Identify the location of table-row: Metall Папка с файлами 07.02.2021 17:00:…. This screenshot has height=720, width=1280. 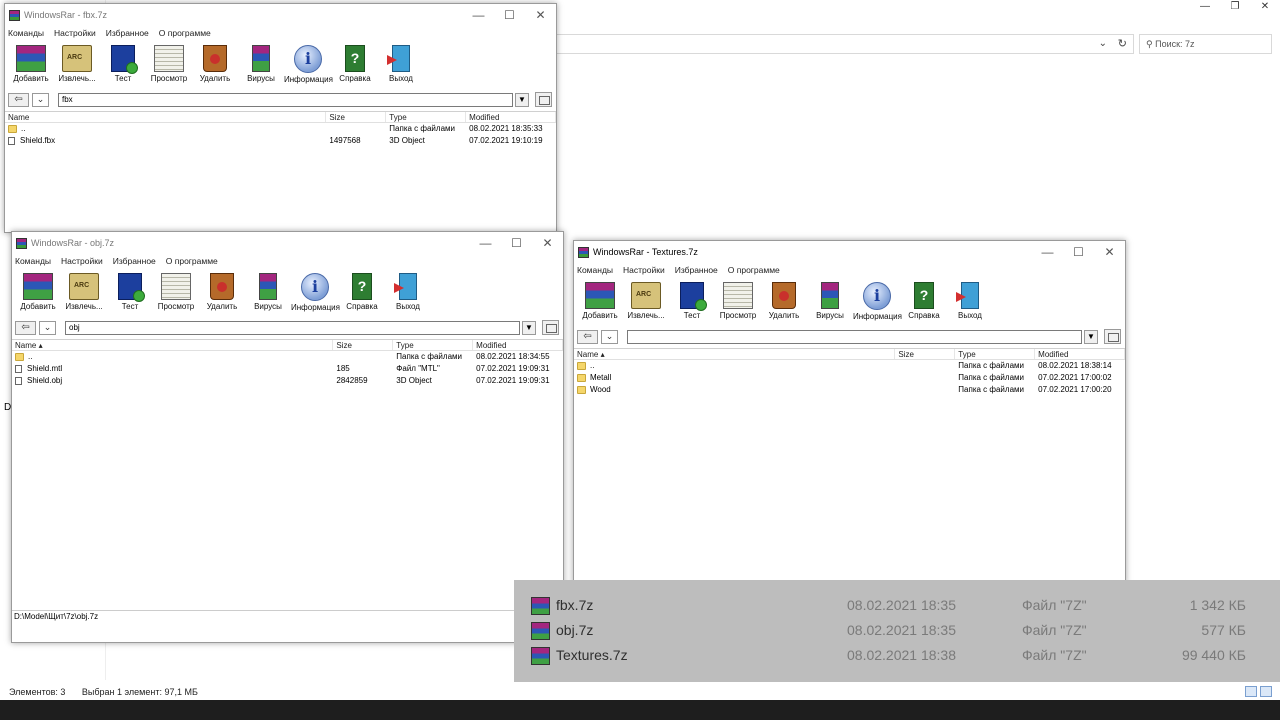
(849, 378).